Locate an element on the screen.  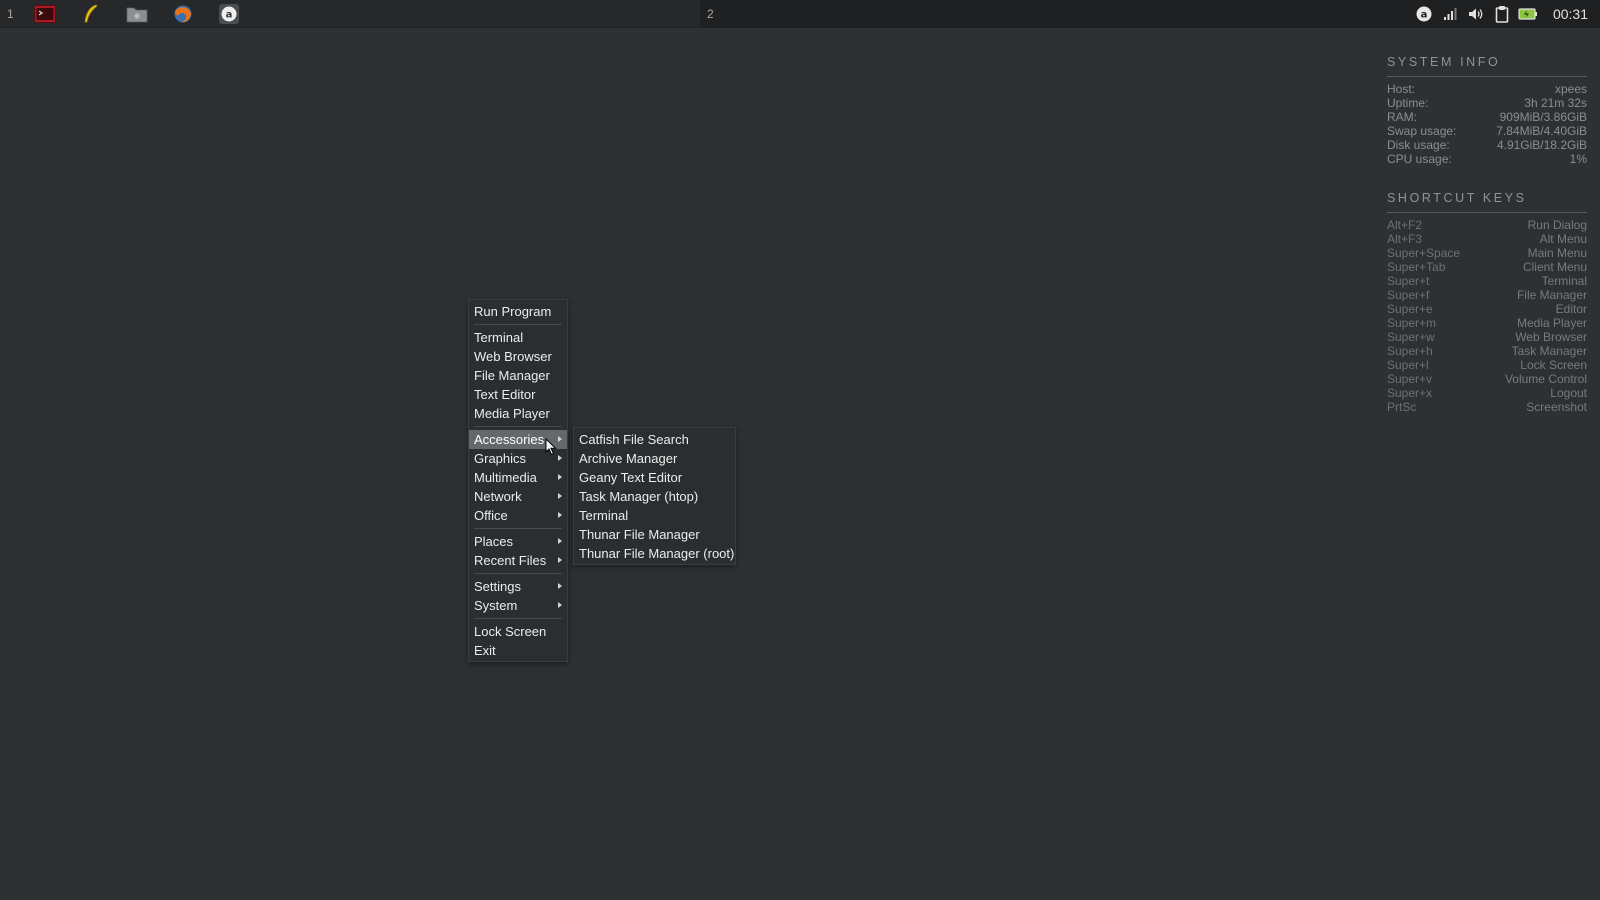
menu-item-recent-files: Recent Files is located at coordinates (518, 560).